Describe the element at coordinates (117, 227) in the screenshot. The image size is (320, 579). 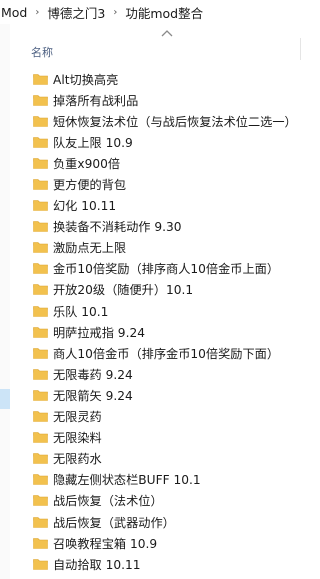
I see `file-name: 换装备不消耗动作 9.30` at that location.